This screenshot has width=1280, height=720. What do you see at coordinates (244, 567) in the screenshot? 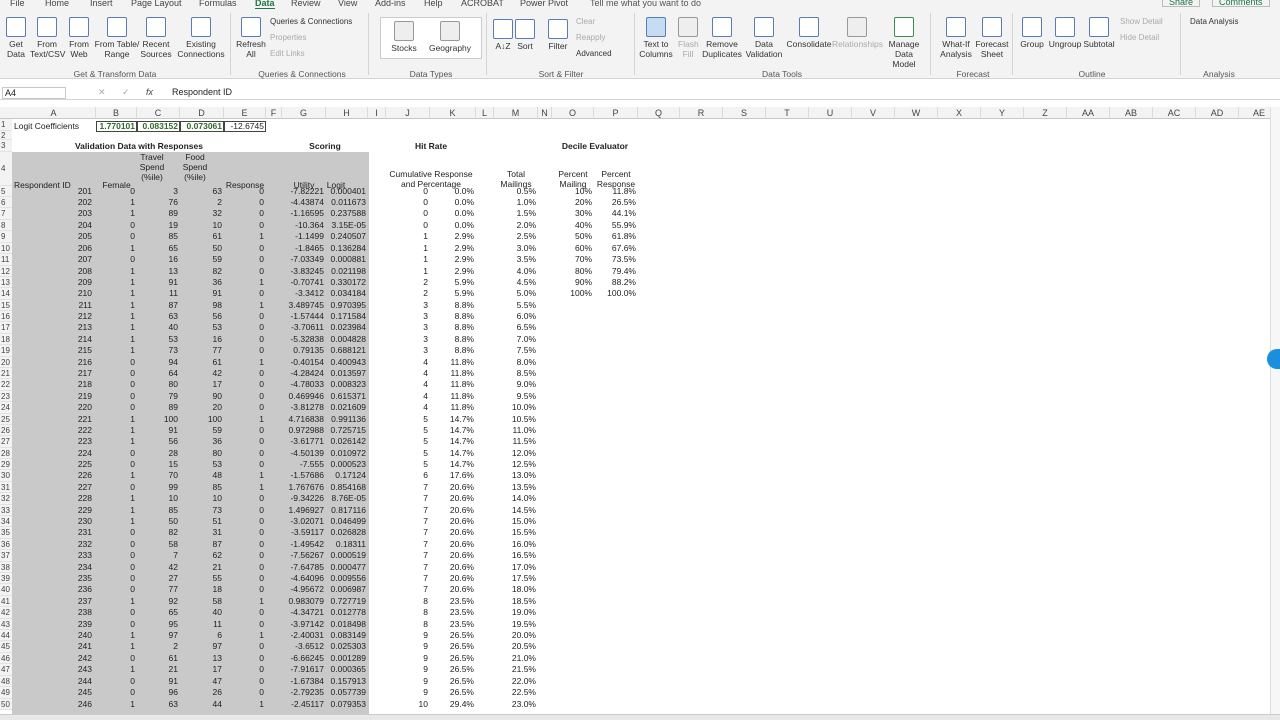
I see `cell-data-row-38-c4: 0` at bounding box center [244, 567].